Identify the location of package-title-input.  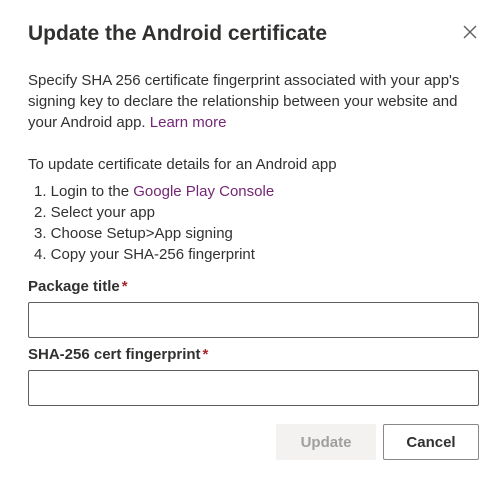
(253, 320).